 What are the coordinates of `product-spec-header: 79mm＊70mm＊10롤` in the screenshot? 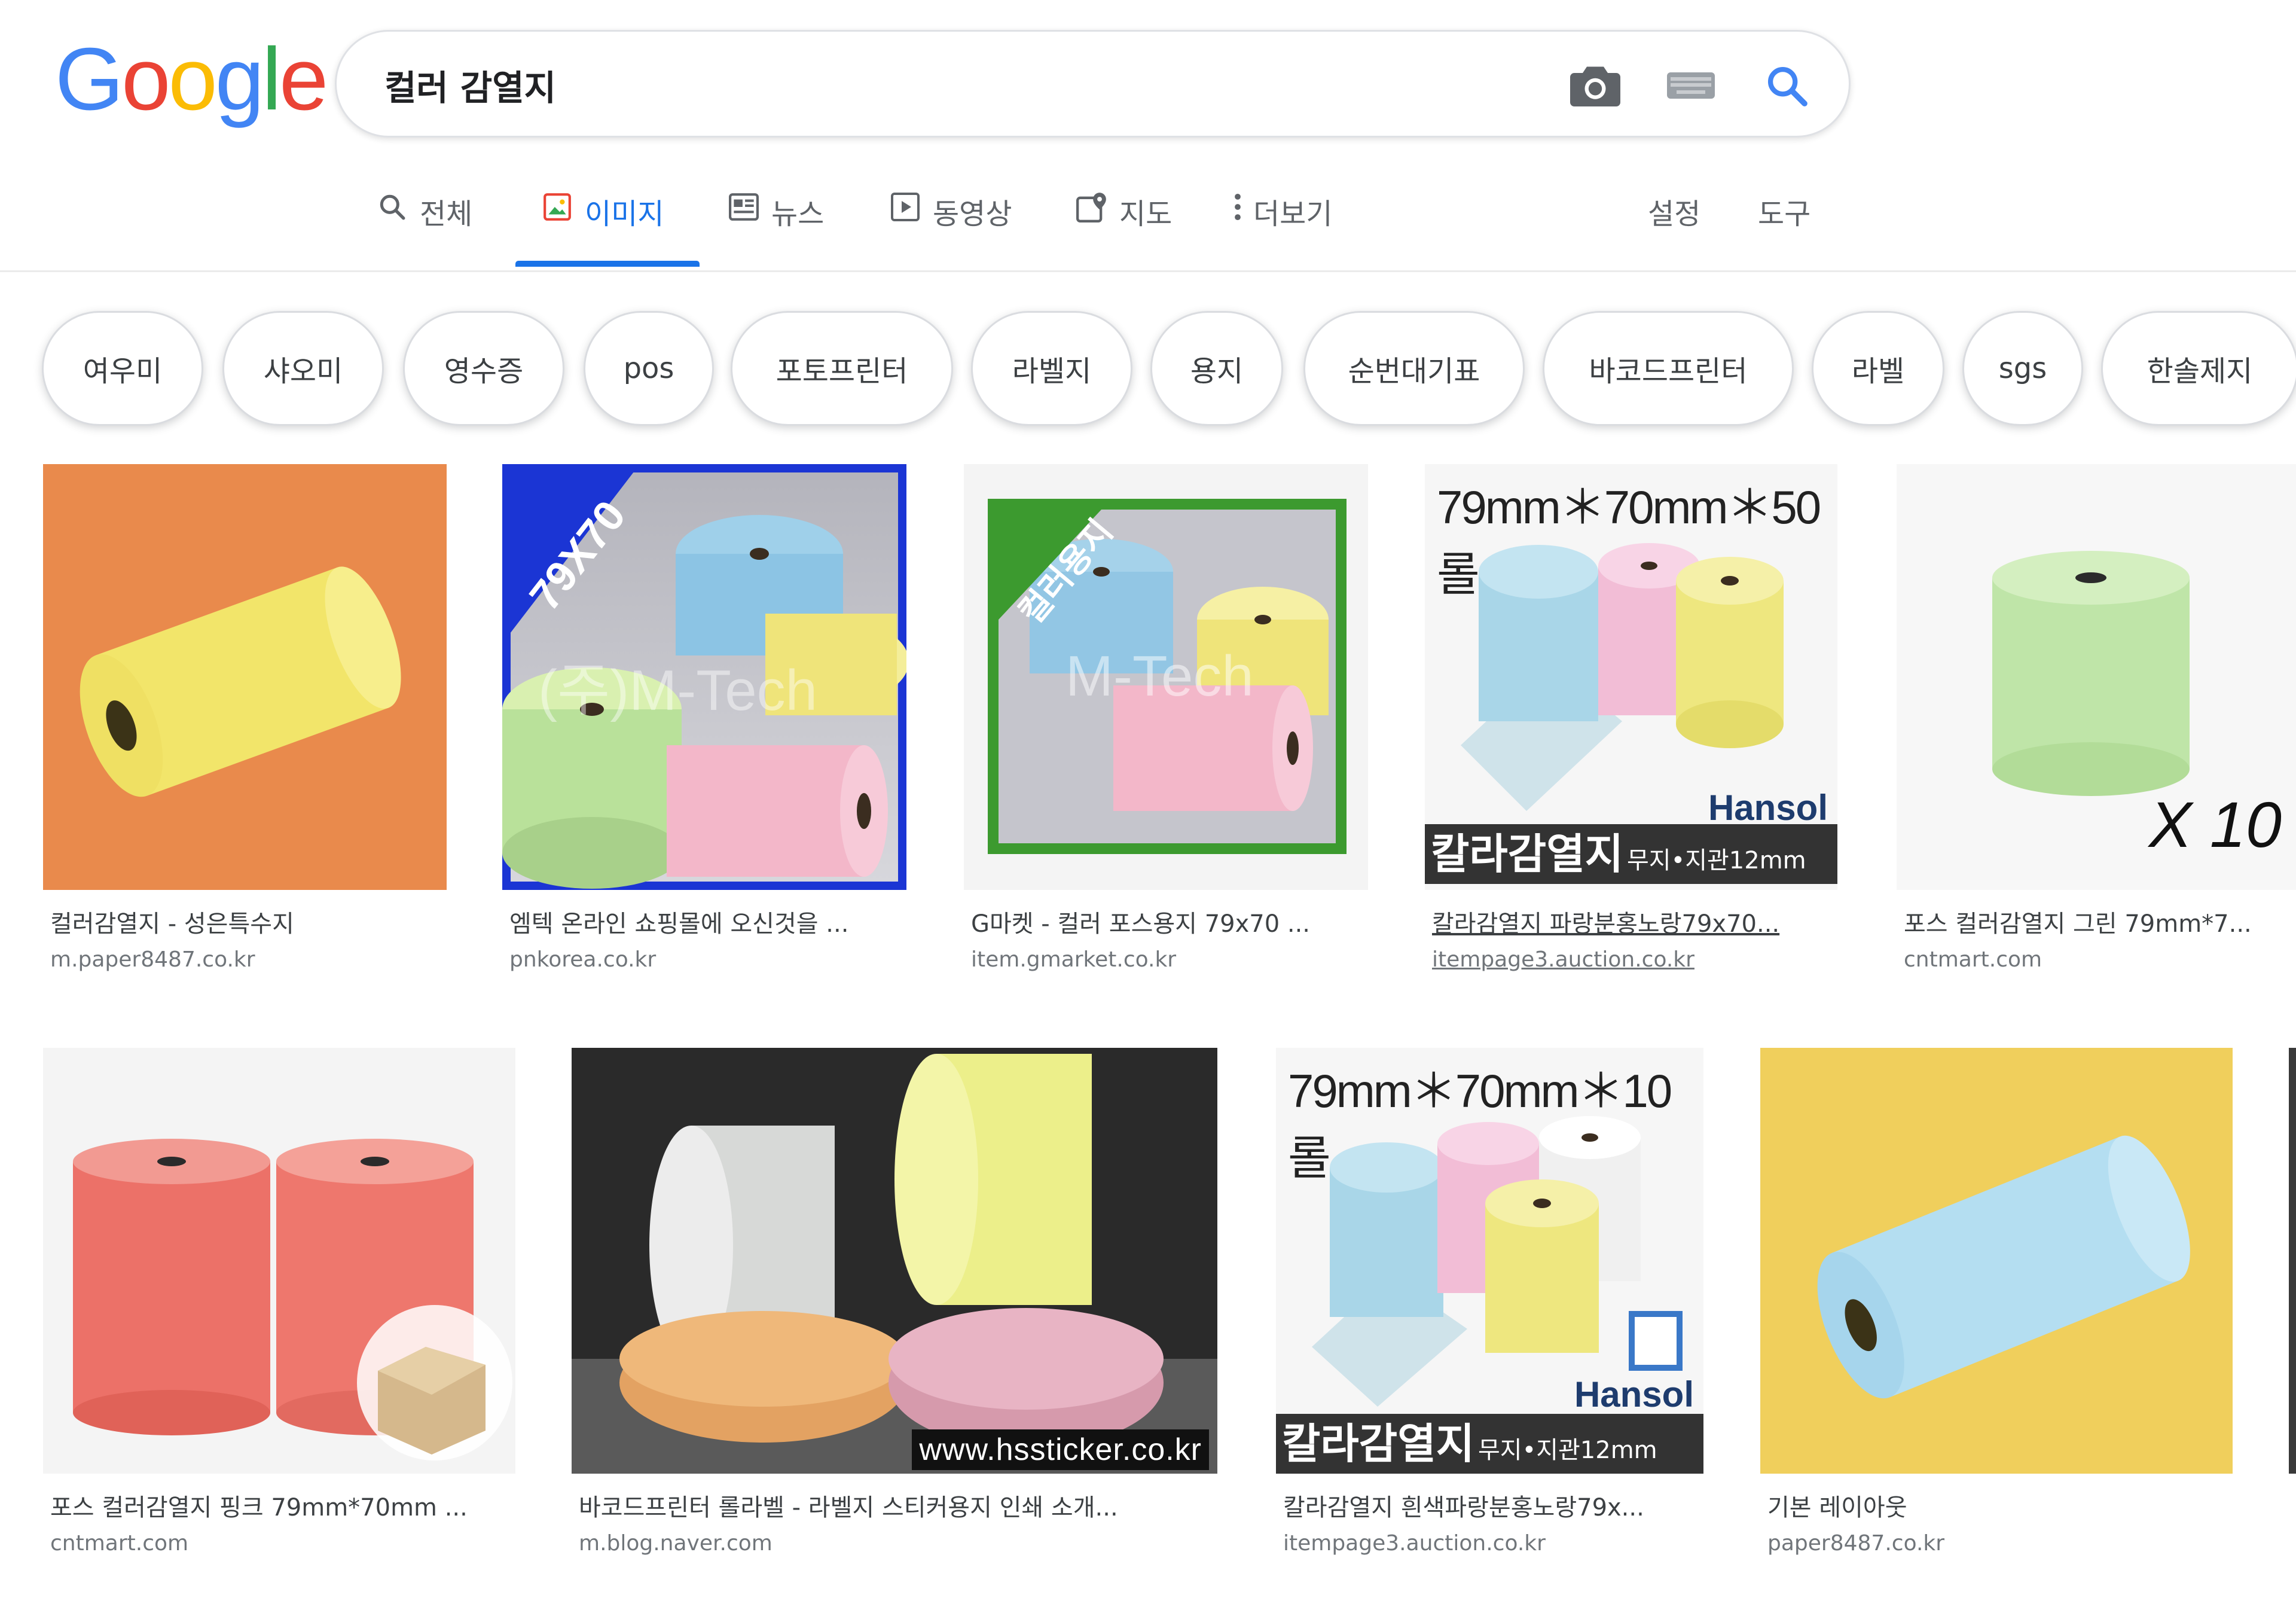 It's located at (1480, 1125).